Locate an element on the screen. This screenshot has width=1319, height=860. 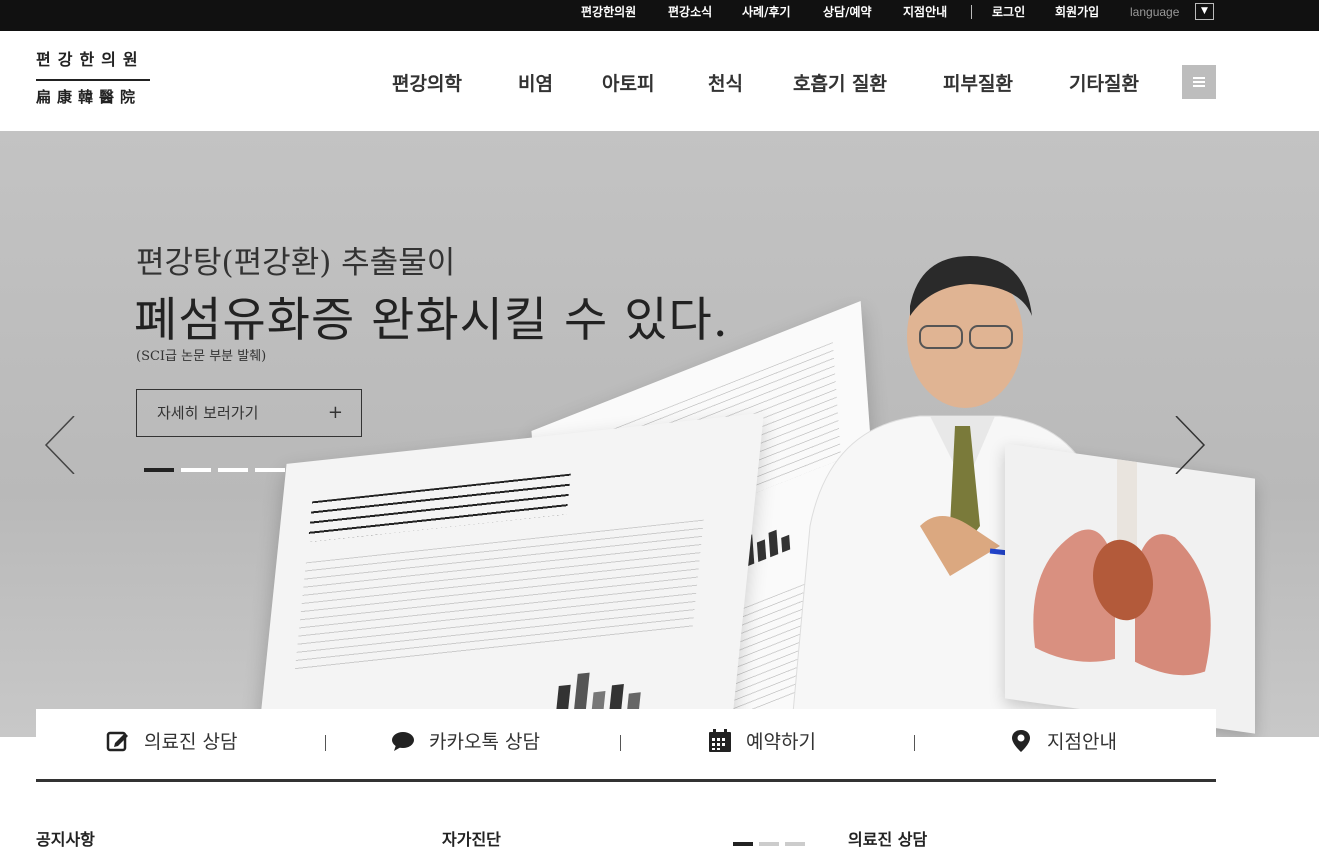
quick-branches: 지점안내 is located at coordinates (1063, 742).